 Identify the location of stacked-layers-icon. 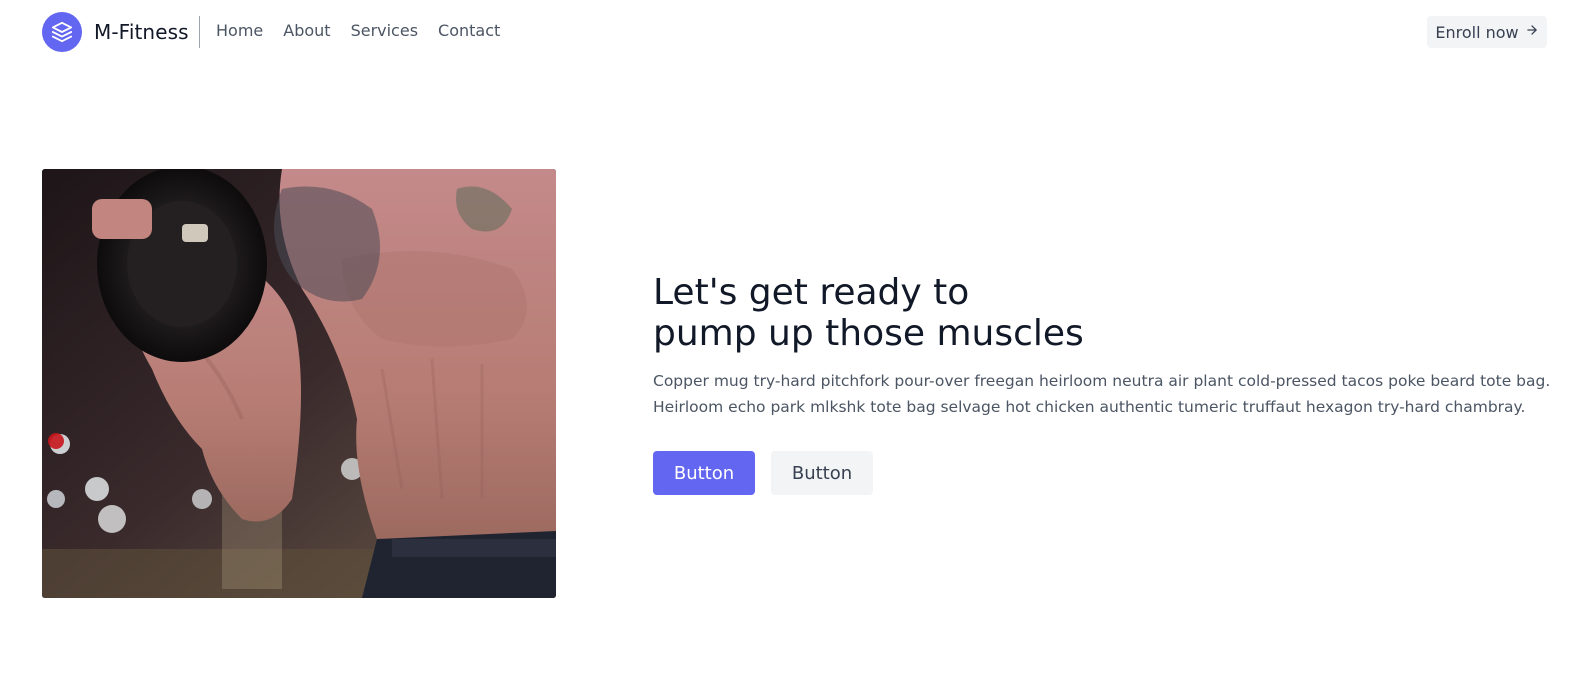
(62, 32).